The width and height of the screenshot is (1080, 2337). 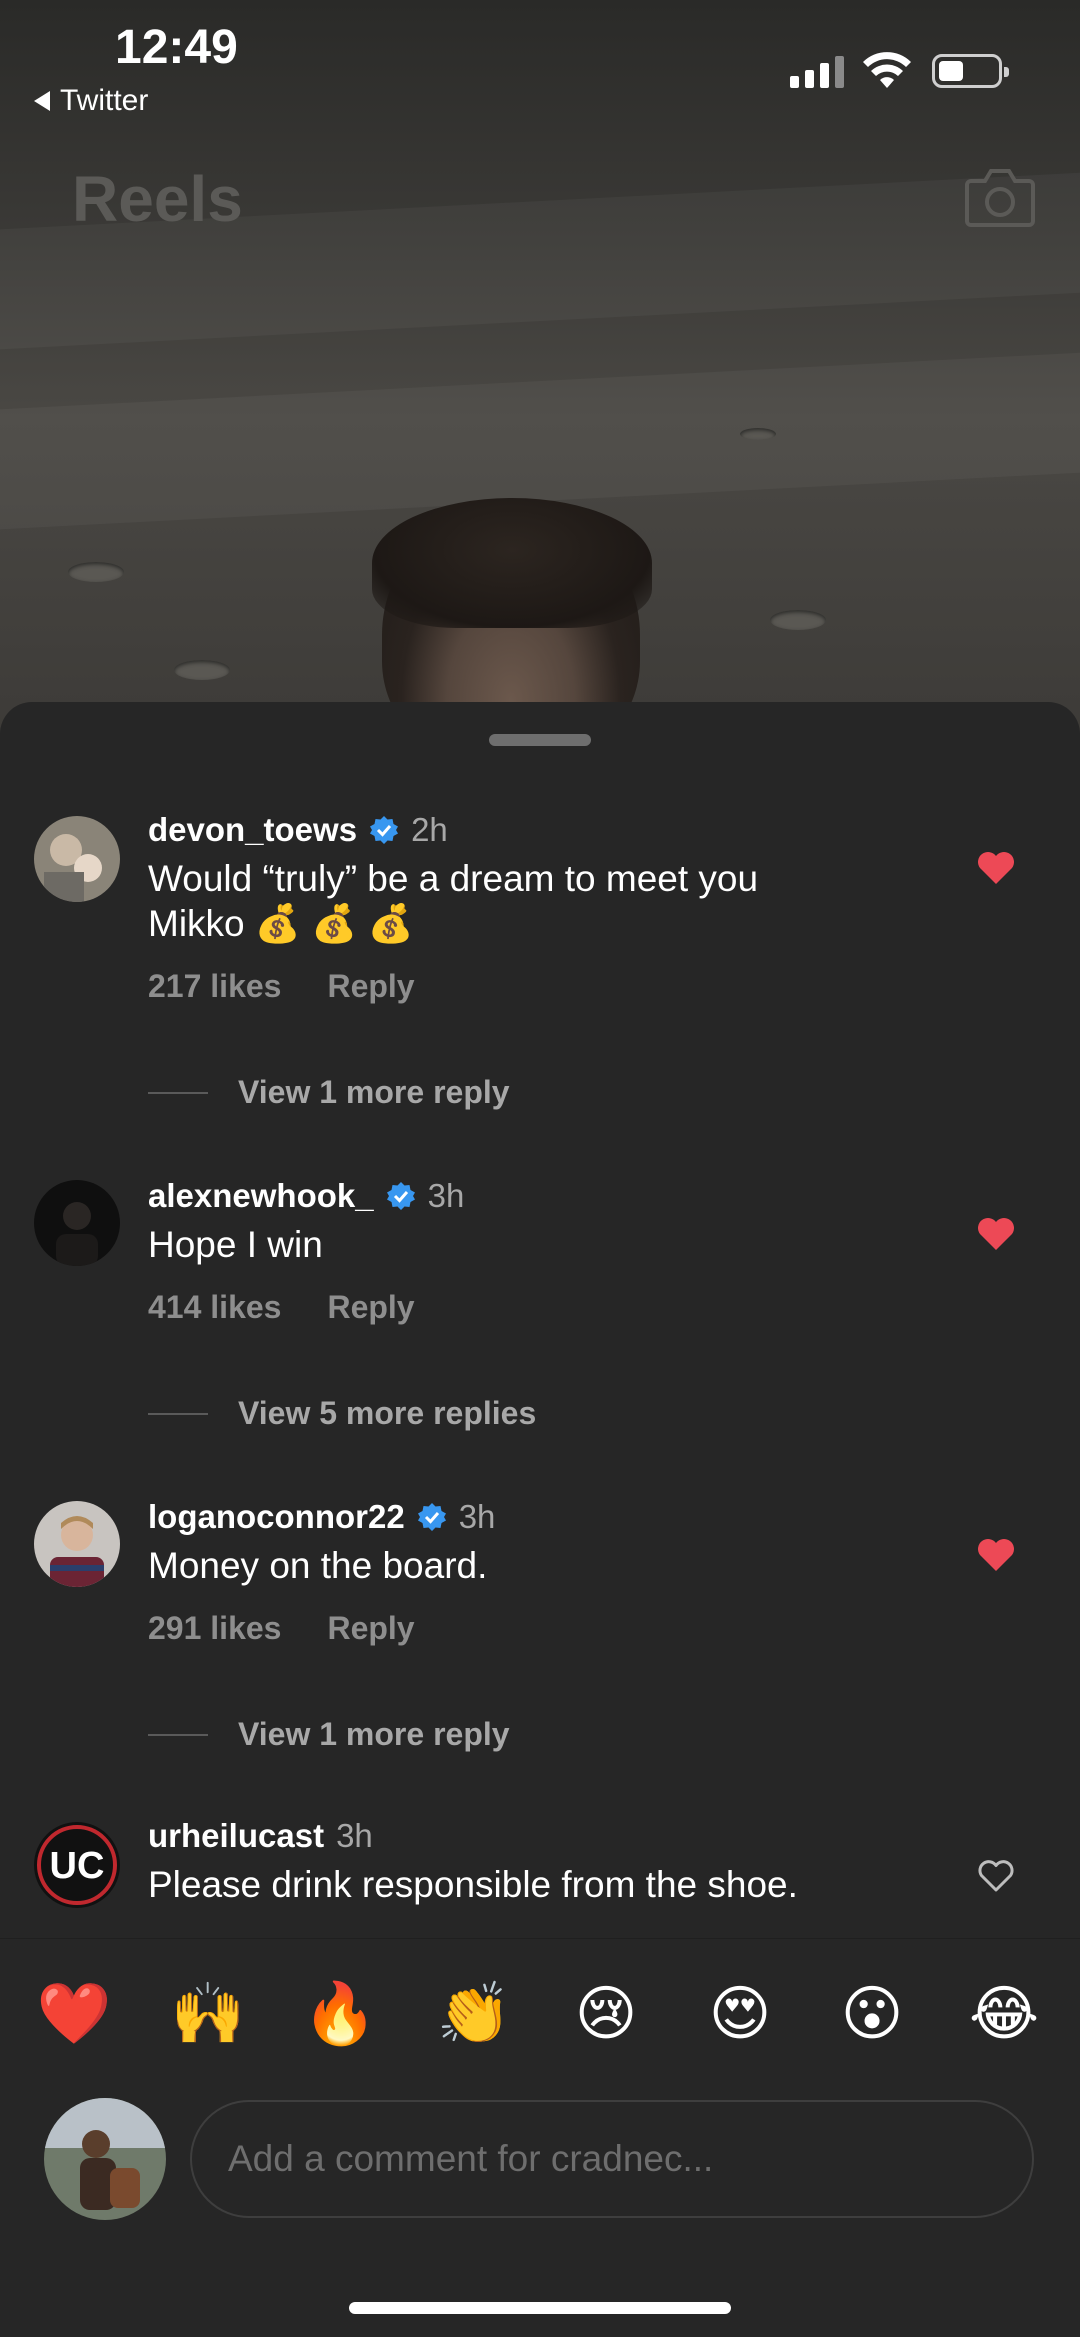 I want to click on comment-time: 2h, so click(x=429, y=829).